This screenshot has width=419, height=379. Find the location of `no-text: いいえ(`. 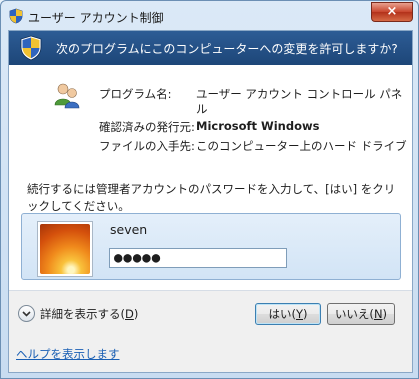

no-text: いいえ( is located at coordinates (354, 314).